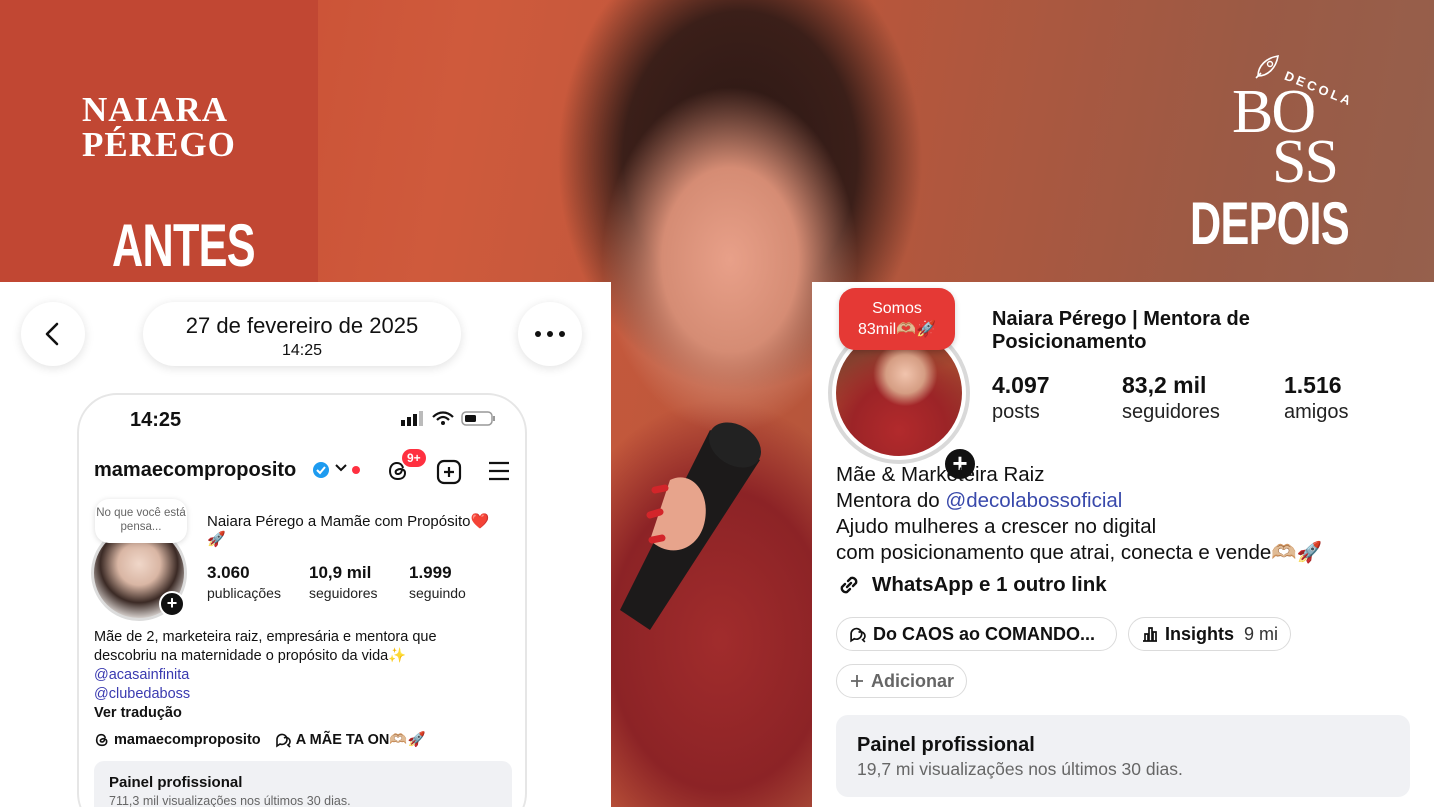  Describe the element at coordinates (1305, 162) in the screenshot. I see `brand-ss: SS` at that location.